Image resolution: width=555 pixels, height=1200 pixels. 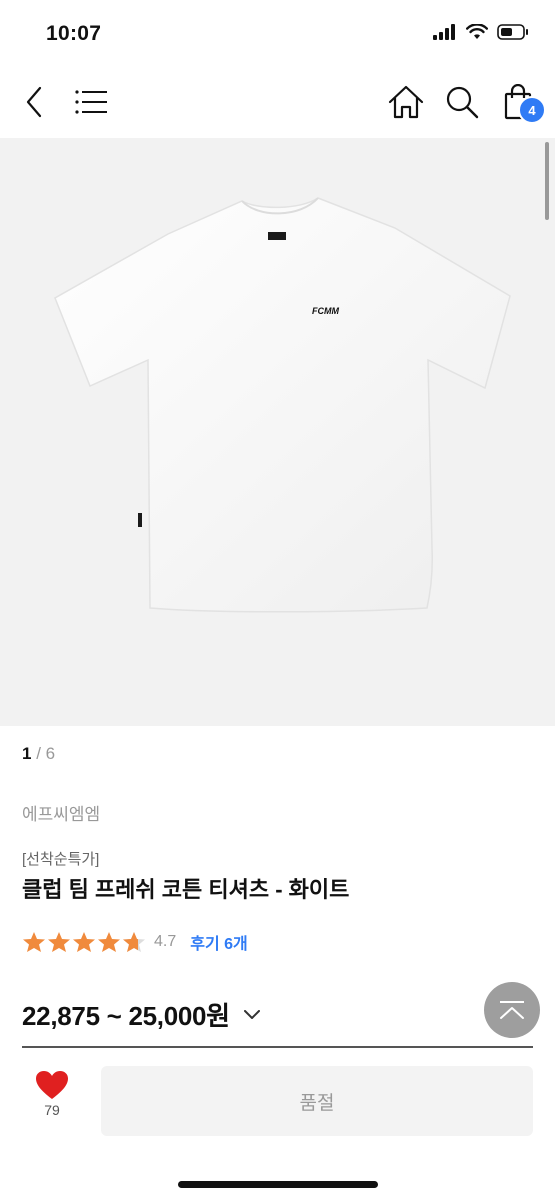 I want to click on brand-name: 에프씨엠엠, so click(x=61, y=812).